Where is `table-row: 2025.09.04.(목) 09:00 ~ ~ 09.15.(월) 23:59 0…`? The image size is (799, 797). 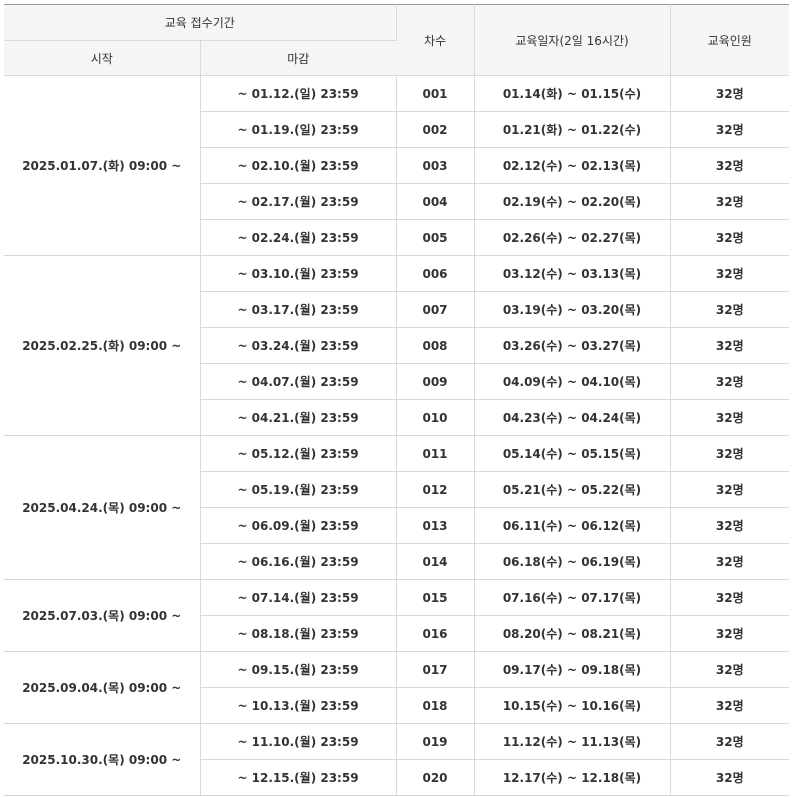
table-row: 2025.09.04.(목) 09:00 ~ ~ 09.15.(월) 23:59 0… is located at coordinates (396, 687).